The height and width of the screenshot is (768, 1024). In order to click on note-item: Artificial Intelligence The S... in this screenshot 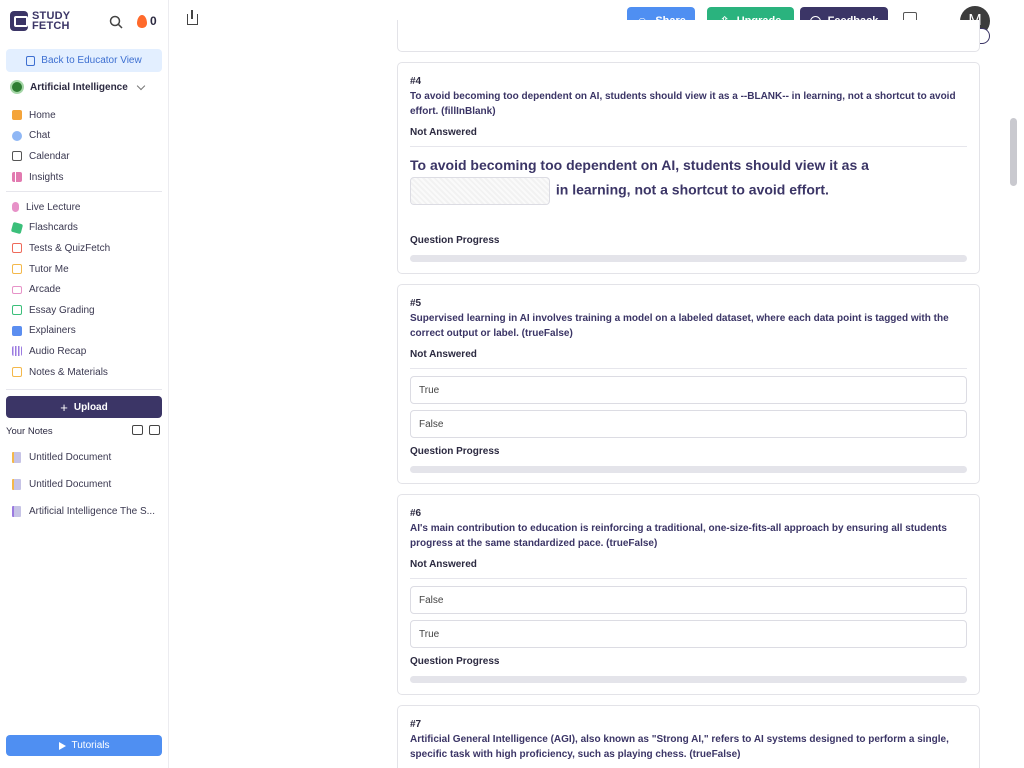, I will do `click(83, 511)`.